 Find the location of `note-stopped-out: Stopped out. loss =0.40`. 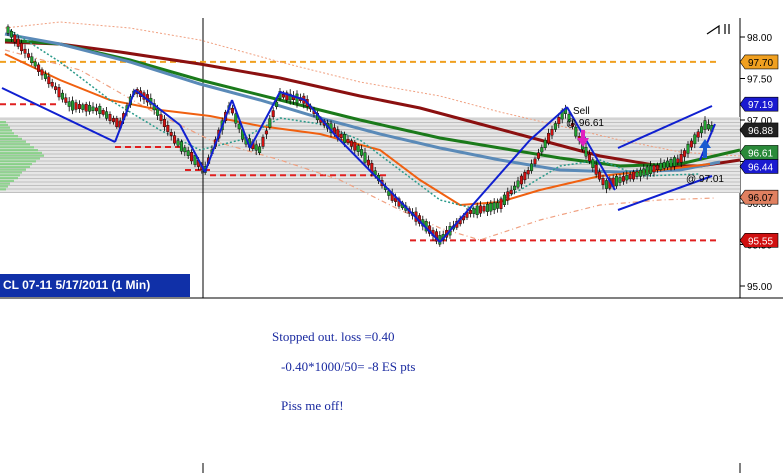

note-stopped-out: Stopped out. loss =0.40 is located at coordinates (333, 336).